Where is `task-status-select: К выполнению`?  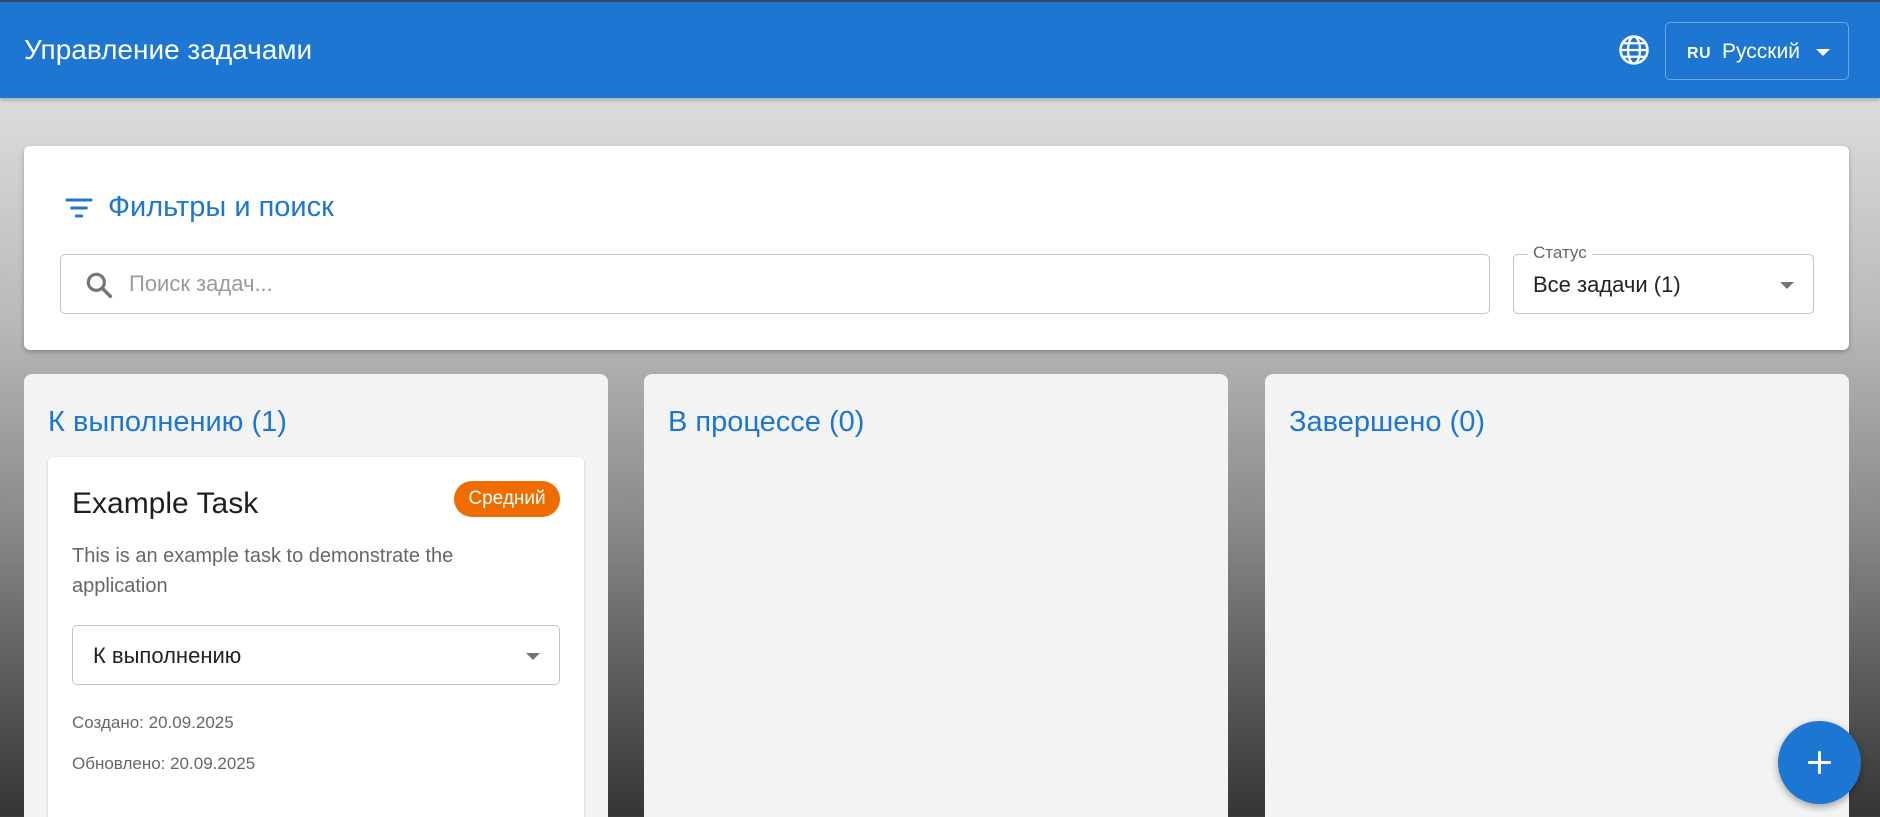 task-status-select: К выполнению is located at coordinates (316, 655).